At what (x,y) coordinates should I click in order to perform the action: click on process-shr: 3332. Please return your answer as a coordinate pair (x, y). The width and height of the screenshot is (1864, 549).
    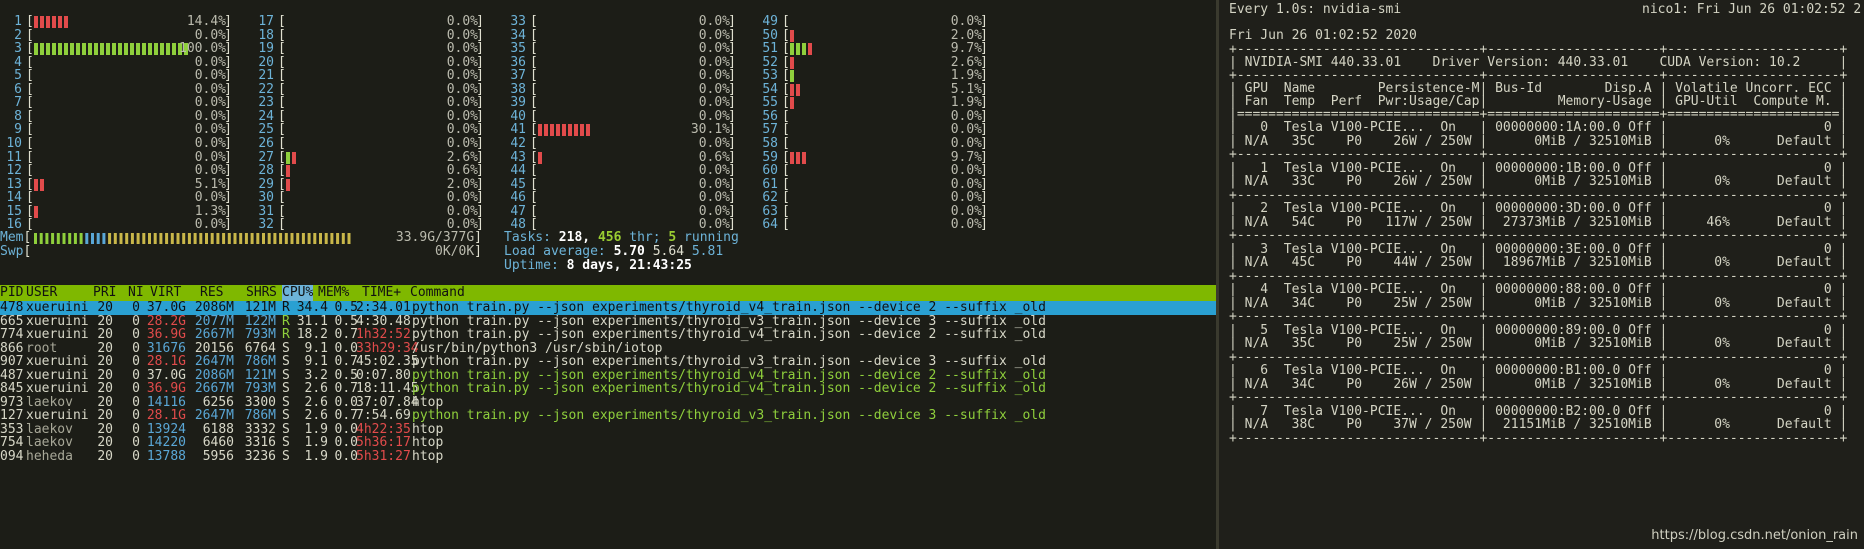
    Looking at the image, I should click on (260, 429).